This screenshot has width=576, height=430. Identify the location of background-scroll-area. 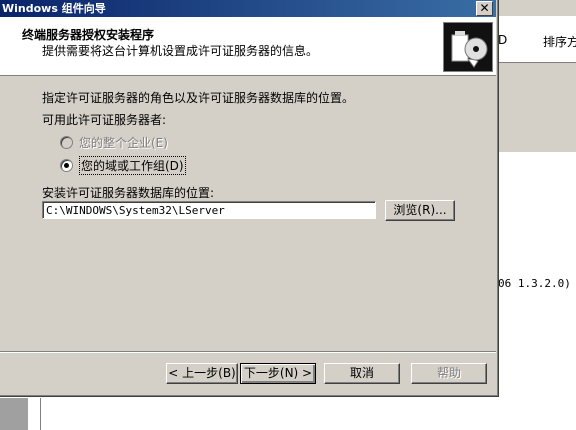
(14, 414).